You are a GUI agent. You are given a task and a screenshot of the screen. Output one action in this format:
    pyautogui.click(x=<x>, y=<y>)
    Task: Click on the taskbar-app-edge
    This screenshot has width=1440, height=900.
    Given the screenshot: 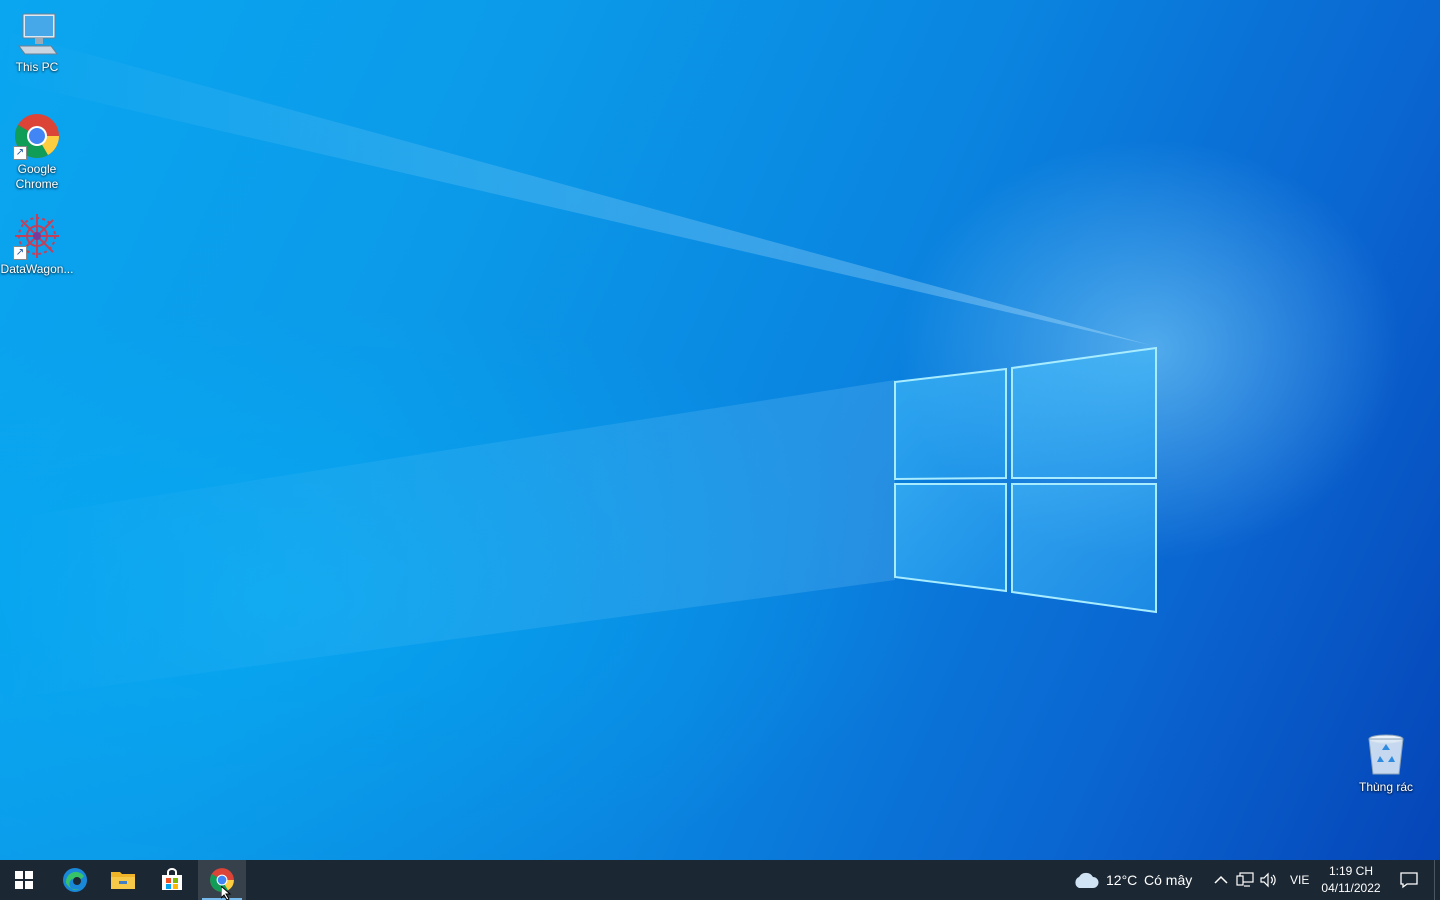 What is the action you would take?
    pyautogui.click(x=75, y=880)
    